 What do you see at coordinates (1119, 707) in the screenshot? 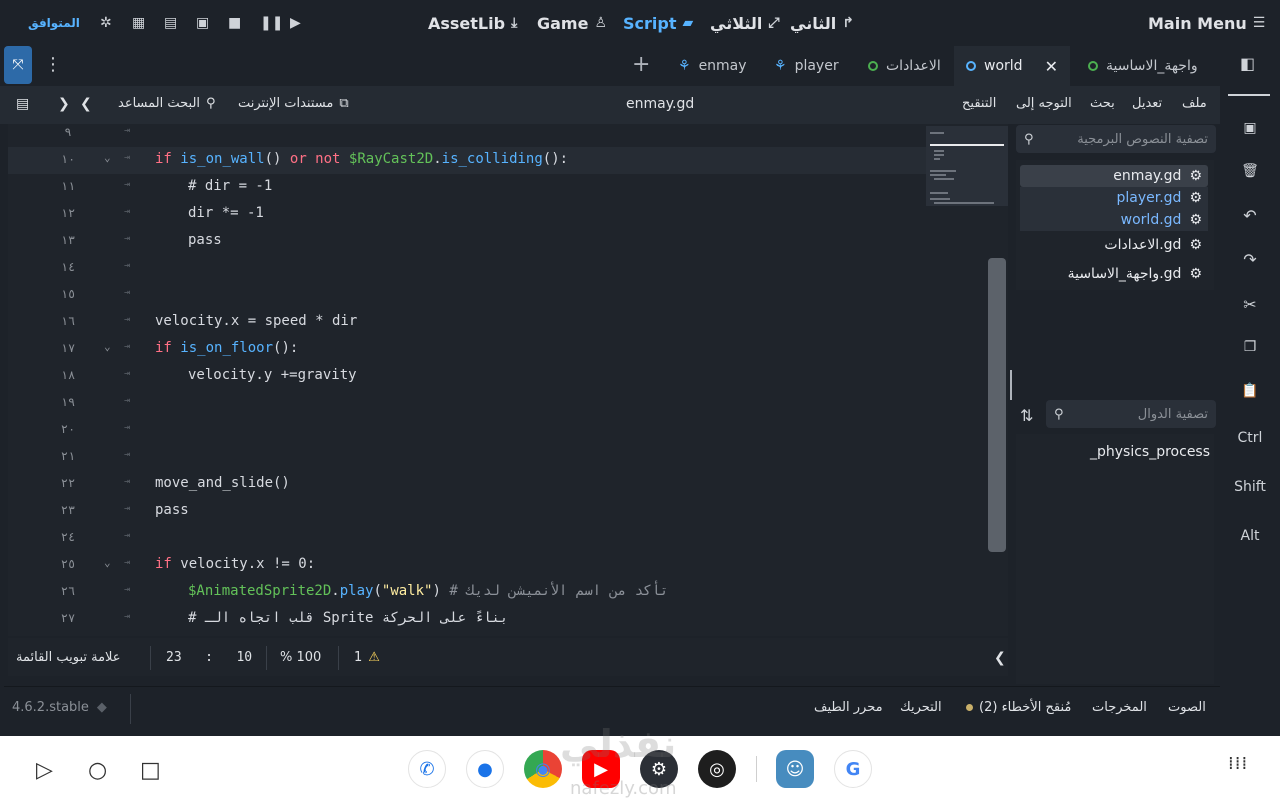
I see `tab-output: المخرجات` at bounding box center [1119, 707].